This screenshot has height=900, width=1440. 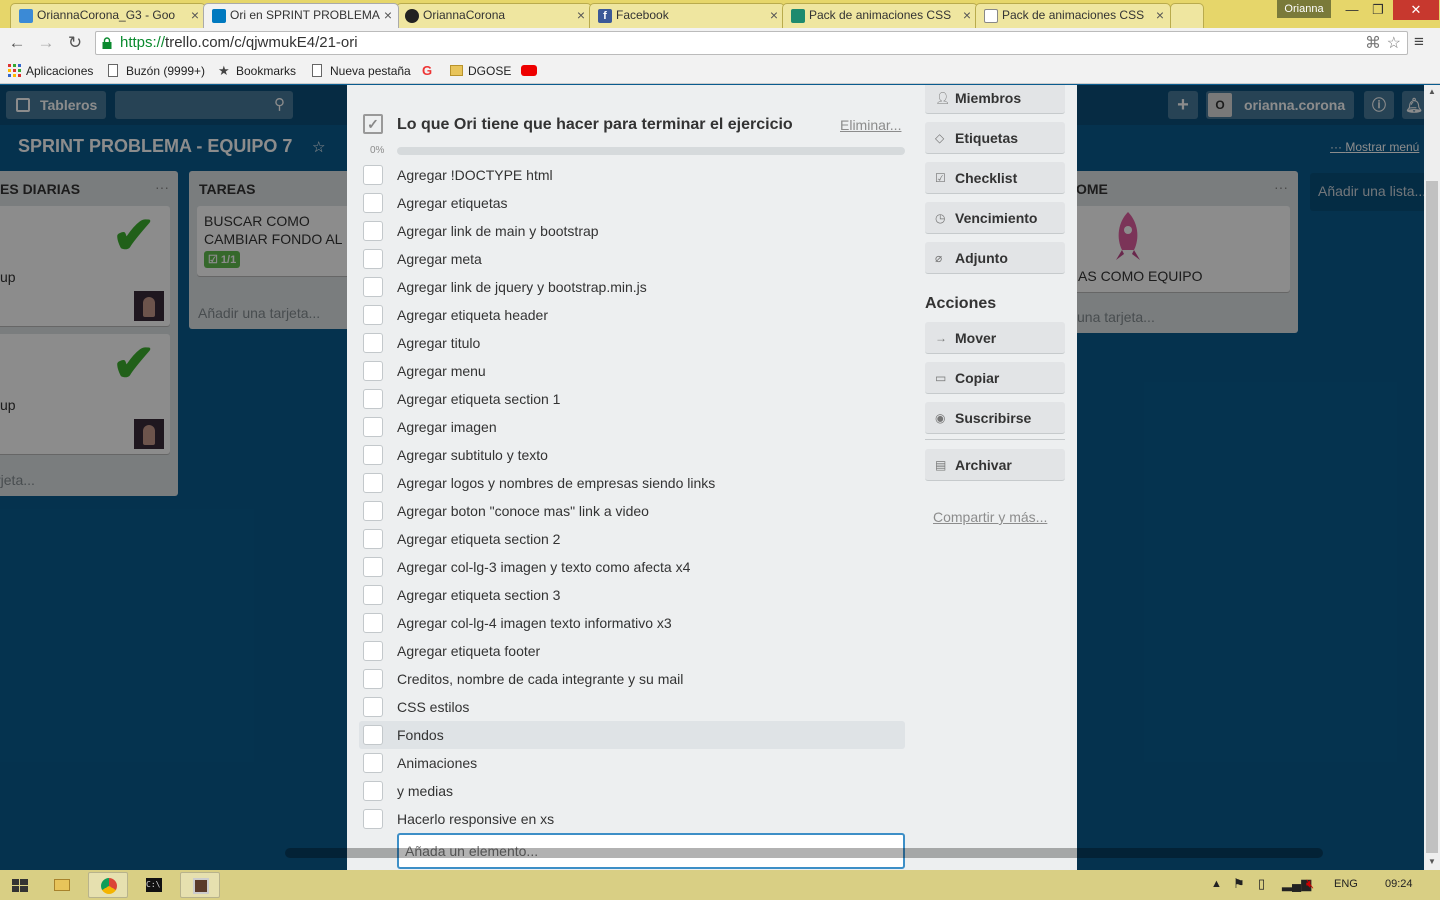 What do you see at coordinates (478, 595) in the screenshot?
I see `item-text: Agregar etiqueta section 3` at bounding box center [478, 595].